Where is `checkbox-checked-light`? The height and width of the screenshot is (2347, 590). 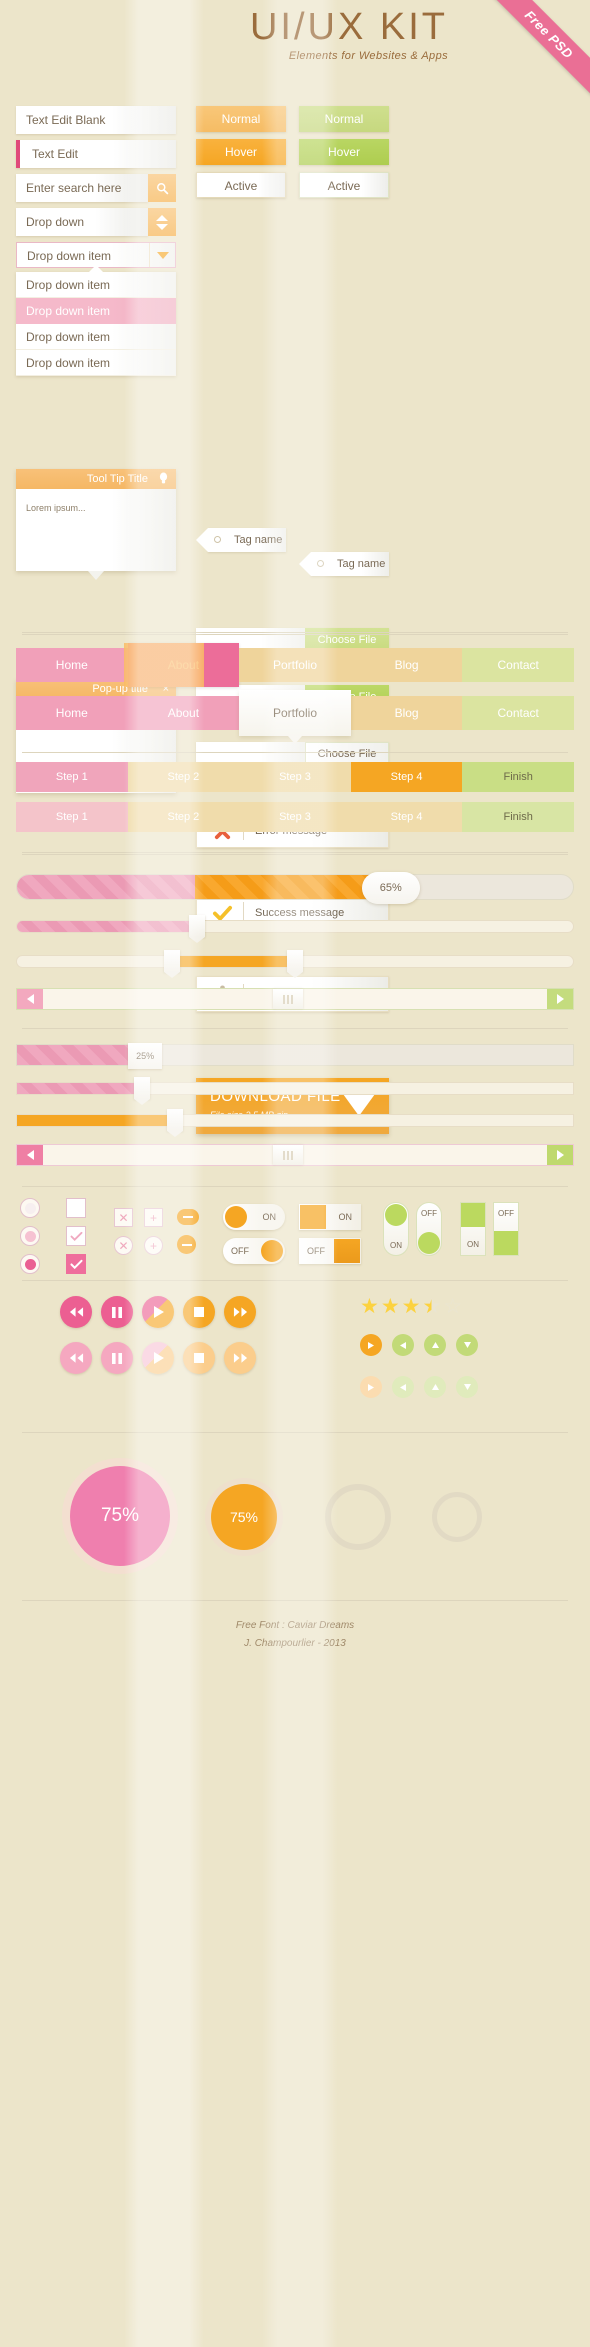
checkbox-checked-light is located at coordinates (76, 1236).